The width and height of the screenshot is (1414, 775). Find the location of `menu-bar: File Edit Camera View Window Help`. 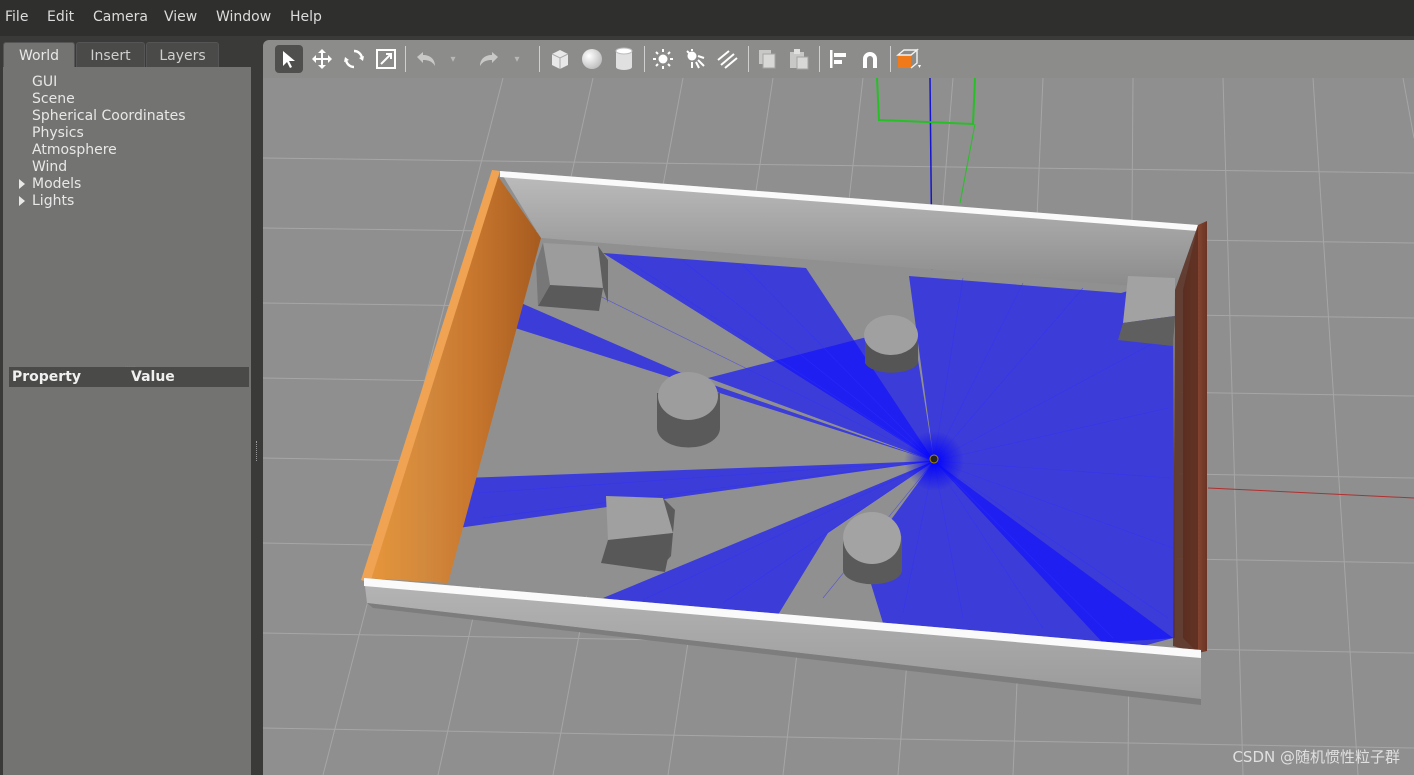

menu-bar: File Edit Camera View Window Help is located at coordinates (707, 18).